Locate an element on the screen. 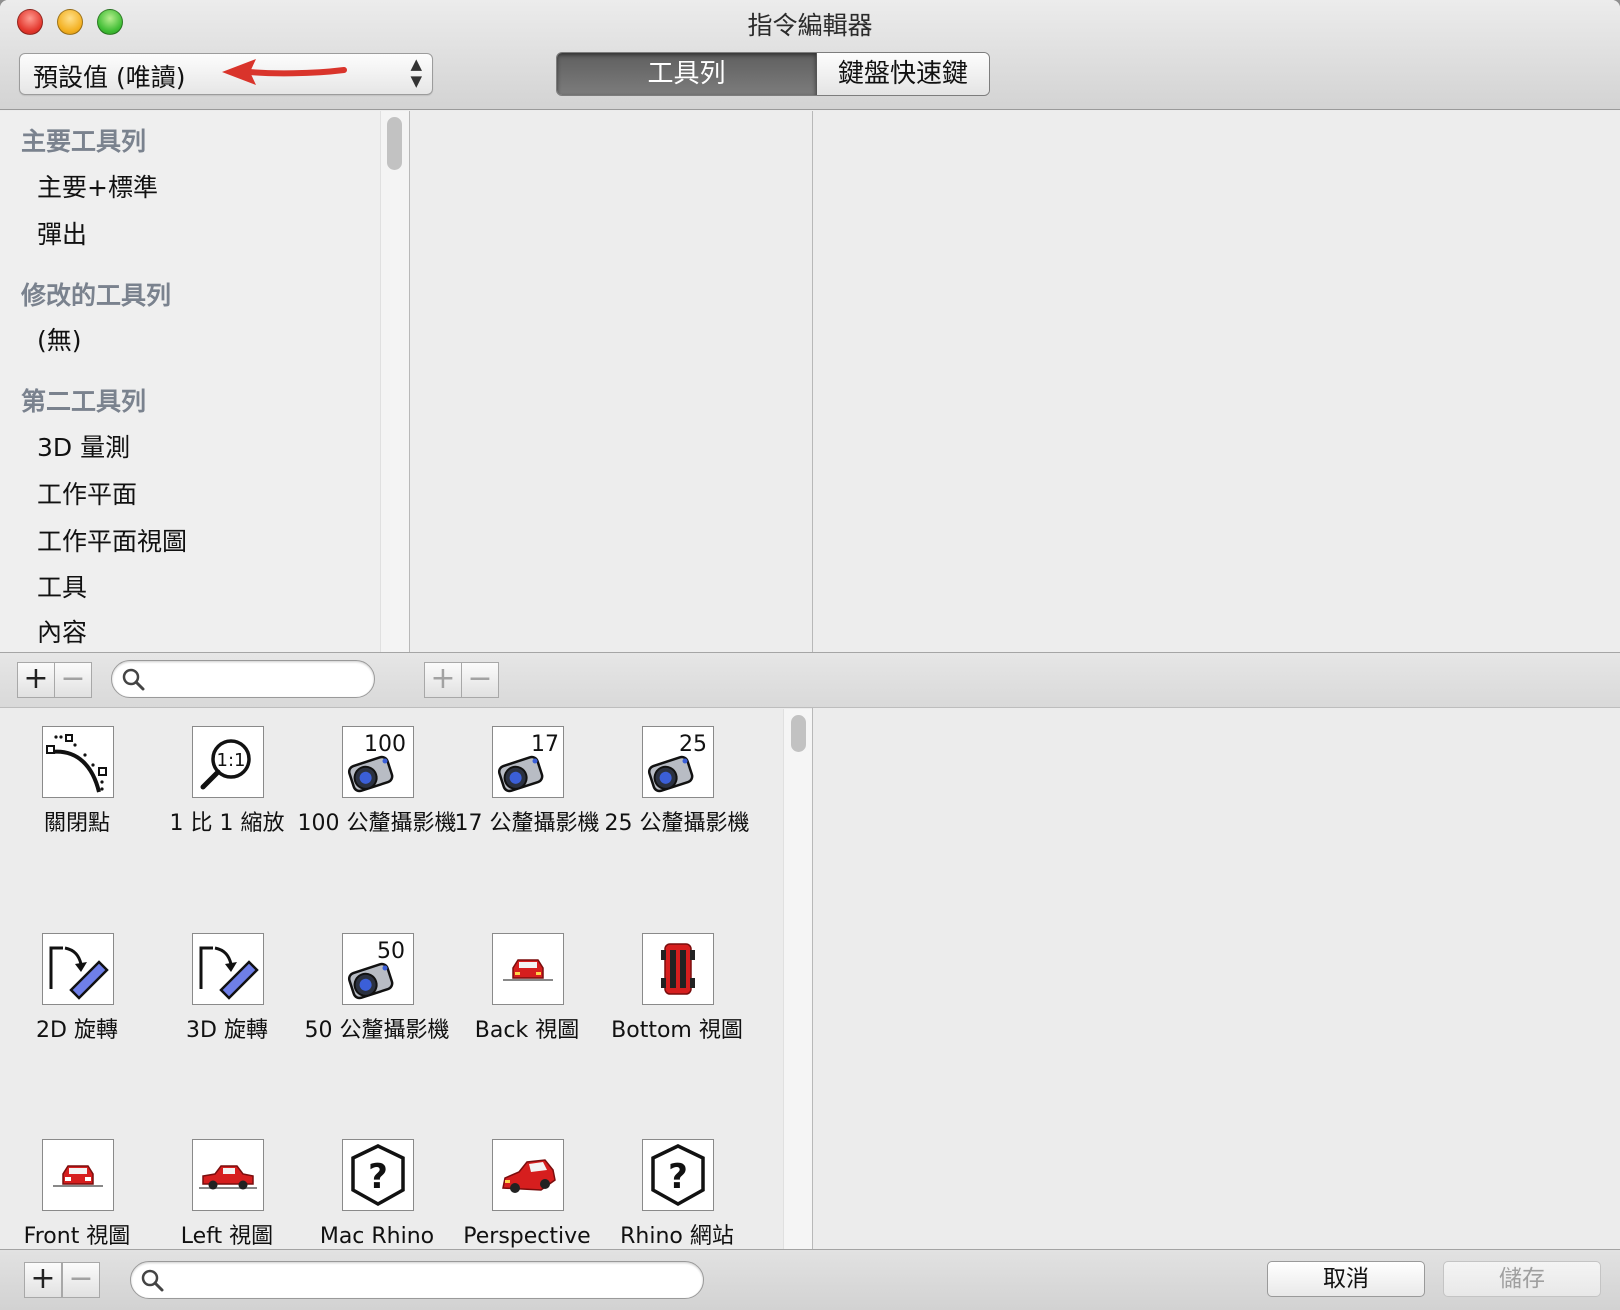 Image resolution: width=1620 pixels, height=1310 pixels. left-view-car-icon is located at coordinates (228, 1175).